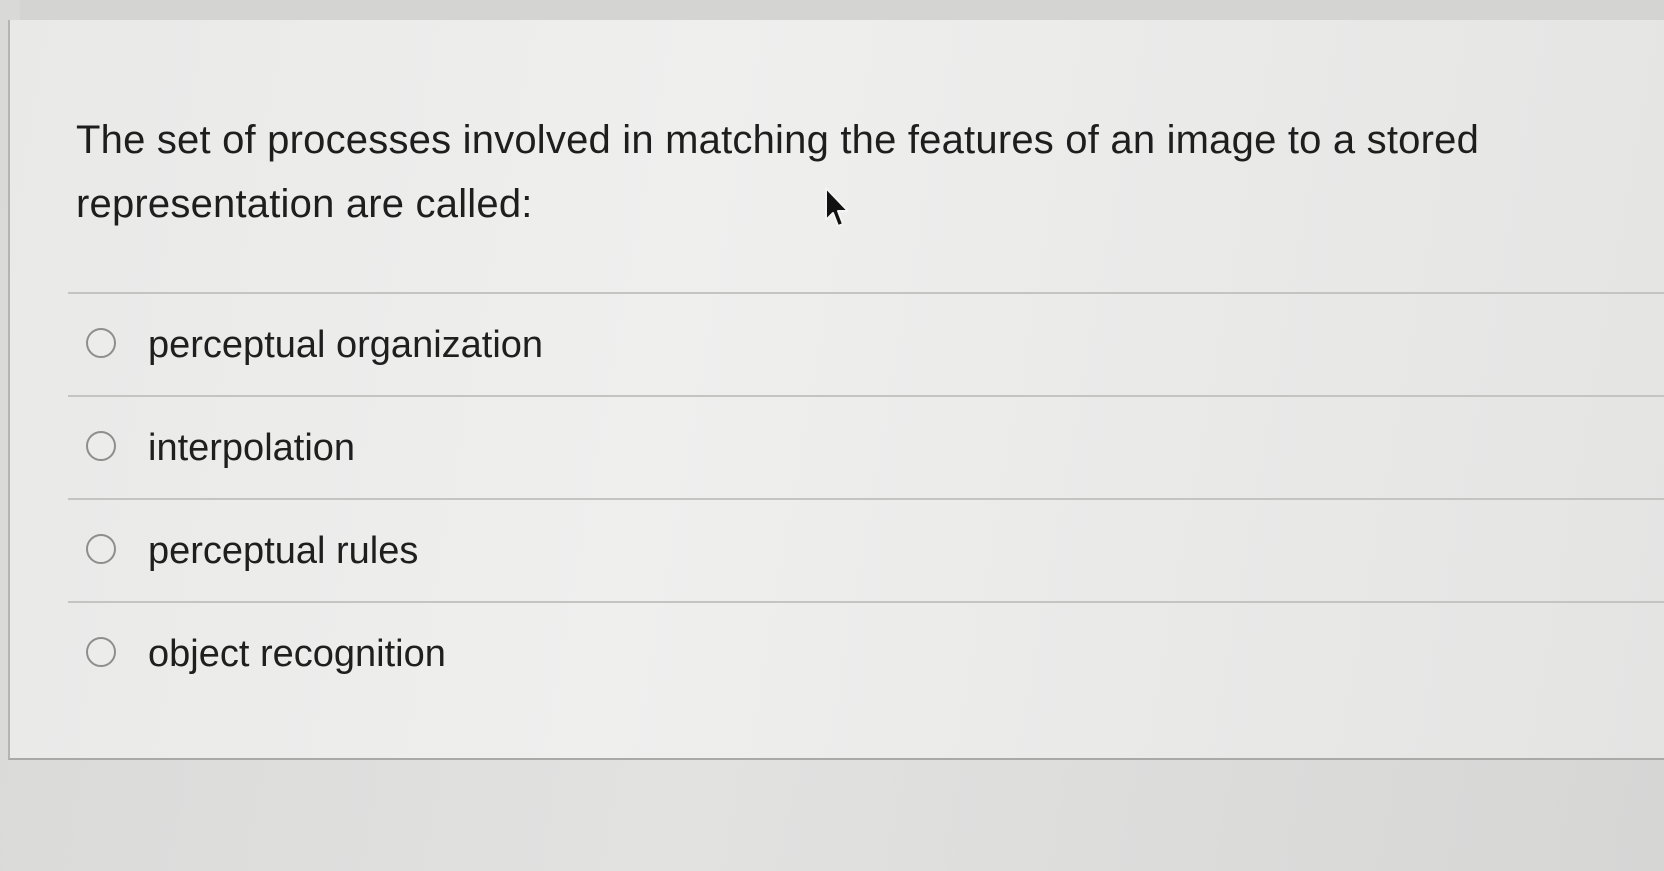 This screenshot has height=871, width=1664. Describe the element at coordinates (297, 654) in the screenshot. I see `choice-label: object recognition` at that location.